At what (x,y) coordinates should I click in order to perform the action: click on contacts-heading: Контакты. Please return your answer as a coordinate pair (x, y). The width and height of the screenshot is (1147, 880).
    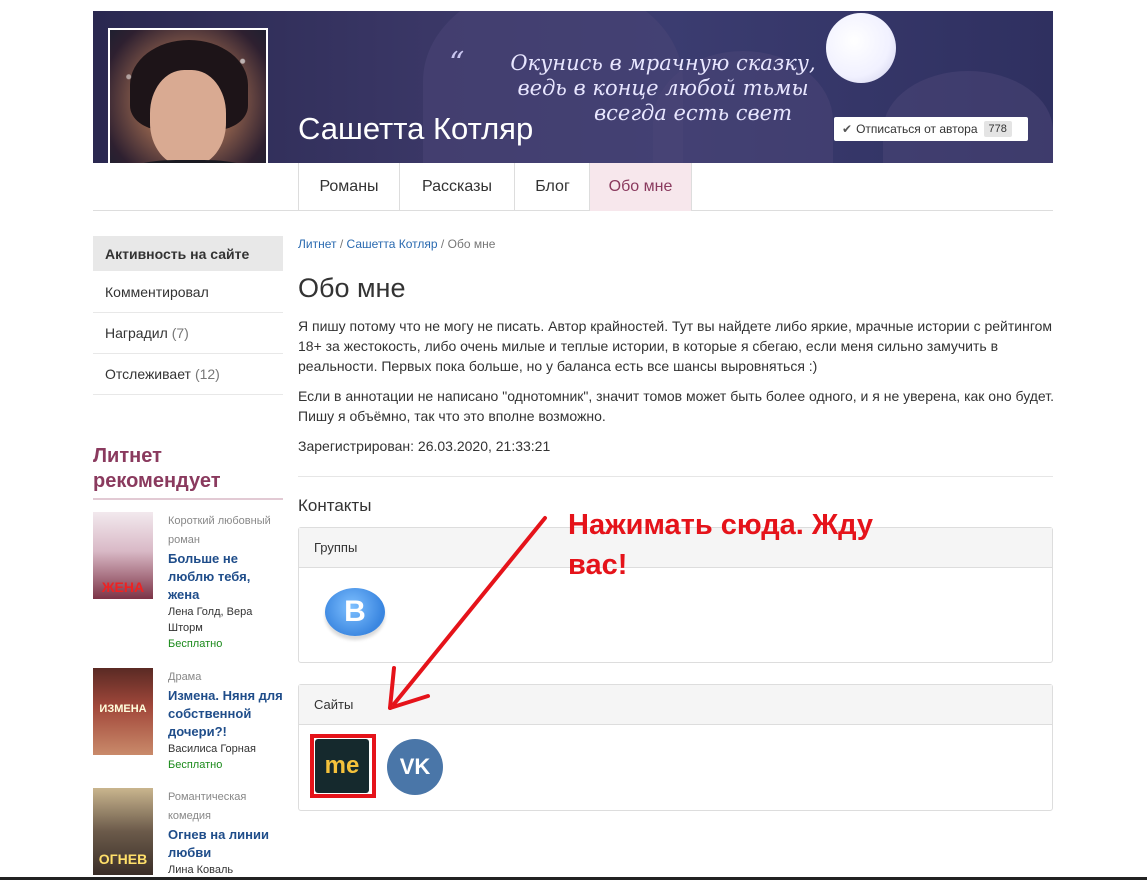
    Looking at the image, I should click on (335, 505).